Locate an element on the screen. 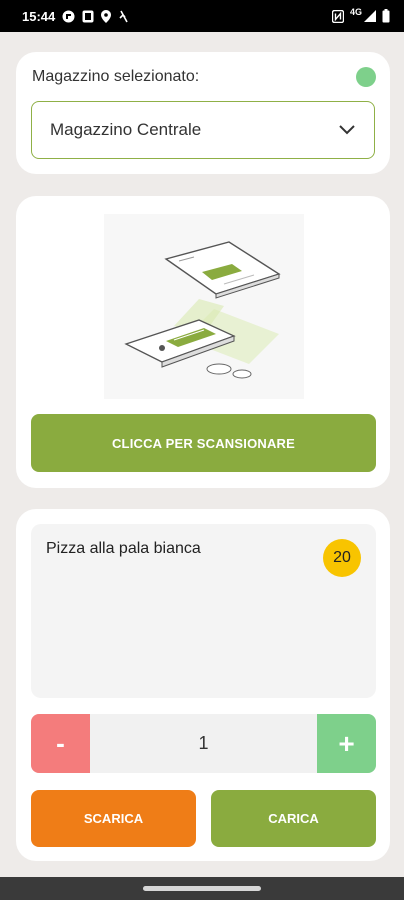 Image resolution: width=404 pixels, height=900 pixels. quantity-stepper: - 1 + is located at coordinates (203, 743).